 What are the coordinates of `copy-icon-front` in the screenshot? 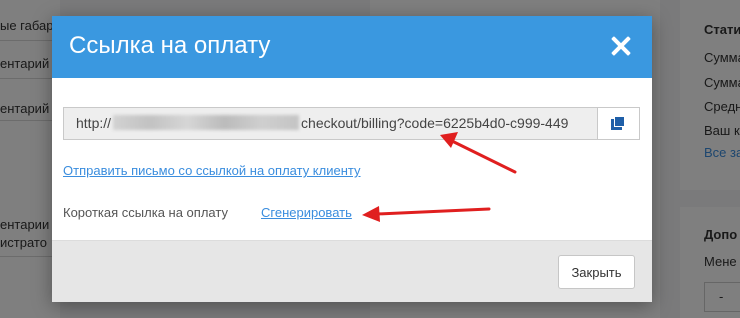 It's located at (619, 121).